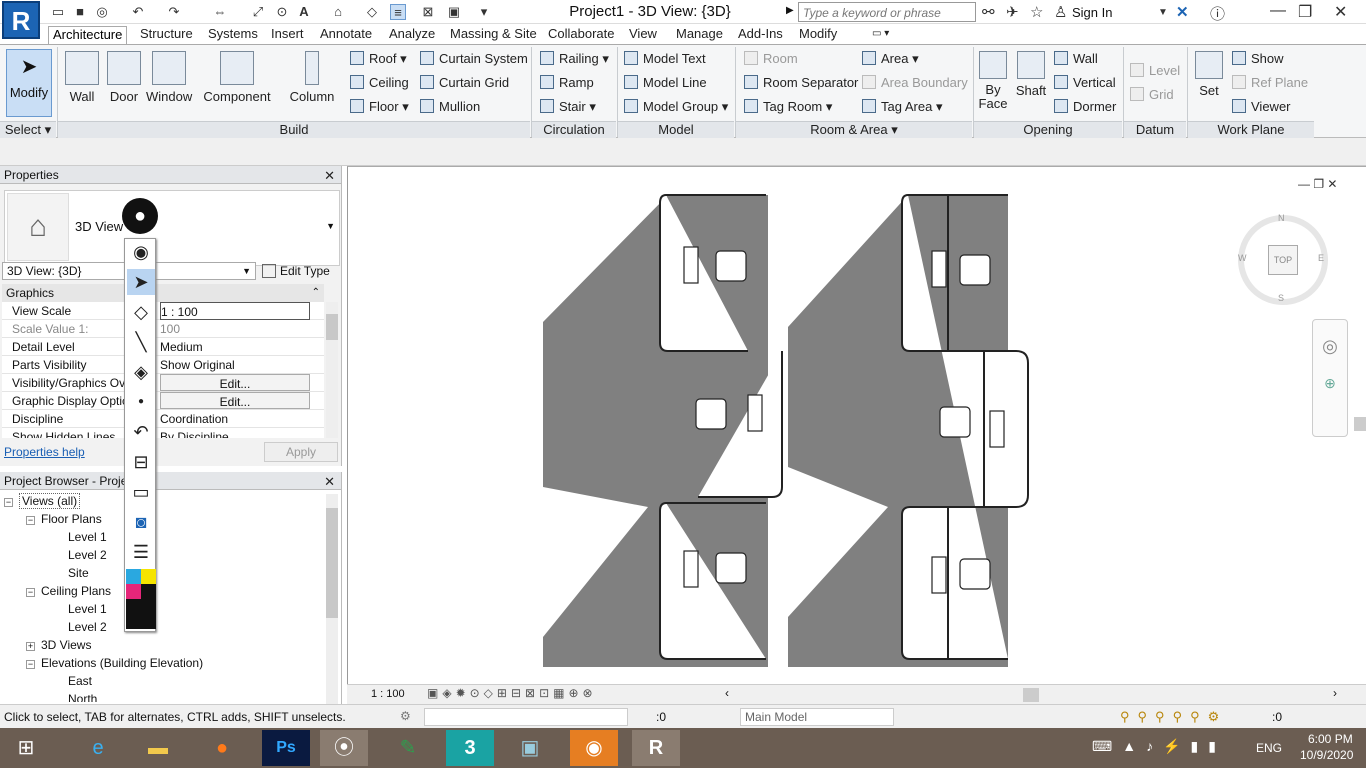 This screenshot has width=1366, height=768. Describe the element at coordinates (474, 59) in the screenshot. I see `curtain-system-button: Curtain System` at that location.